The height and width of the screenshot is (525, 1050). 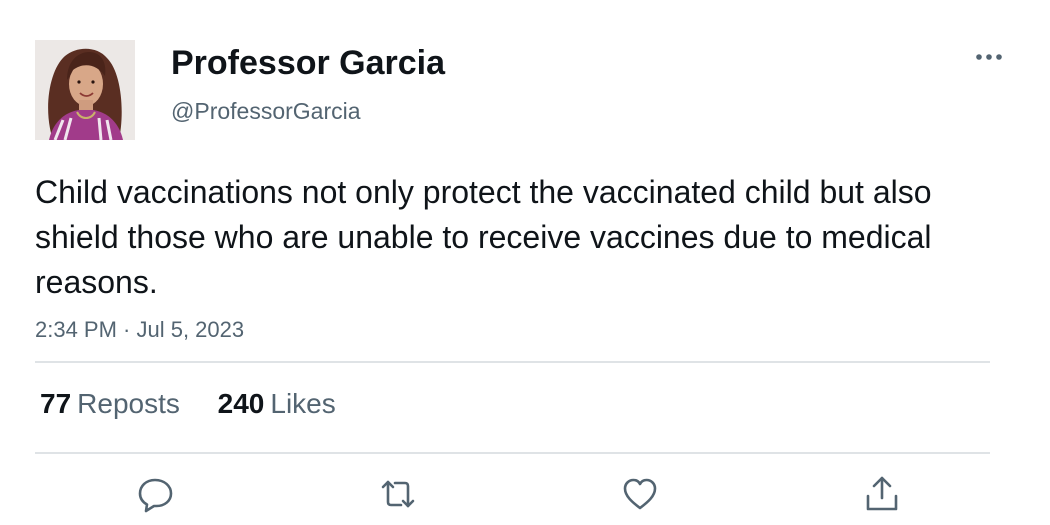 I want to click on reposts-count: 77, so click(x=56, y=403).